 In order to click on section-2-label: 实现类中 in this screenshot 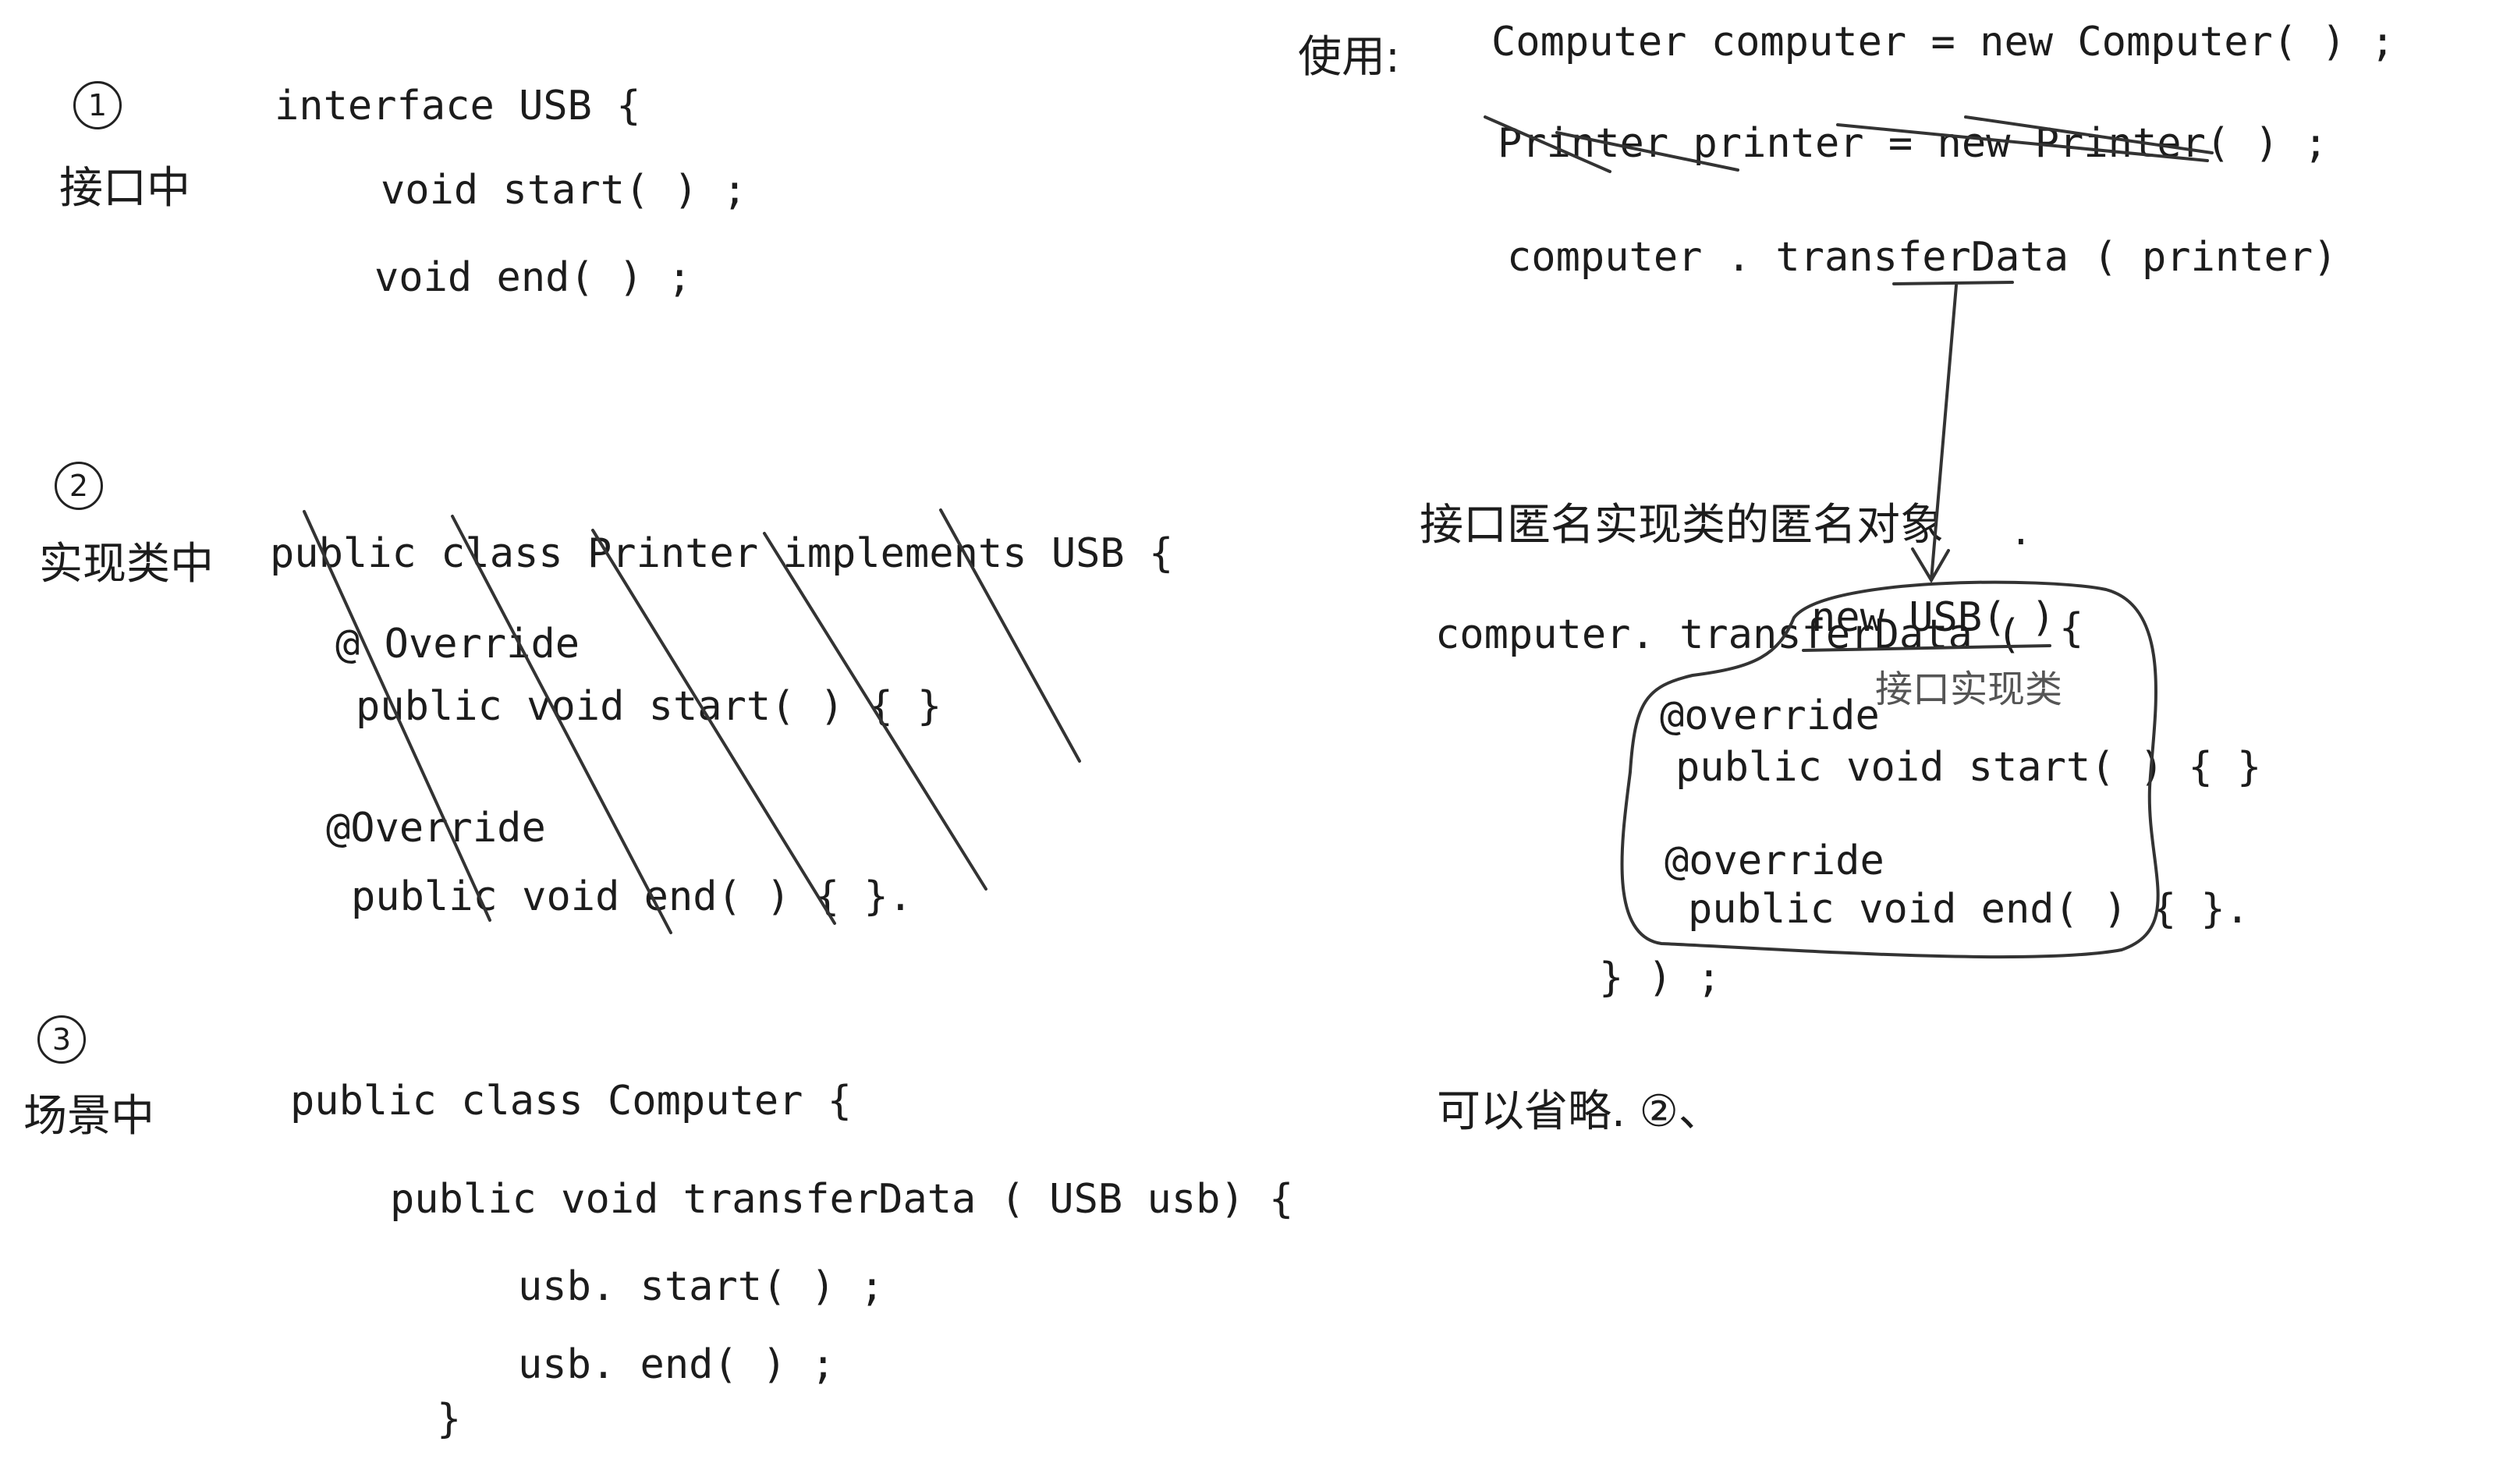, I will do `click(126, 564)`.